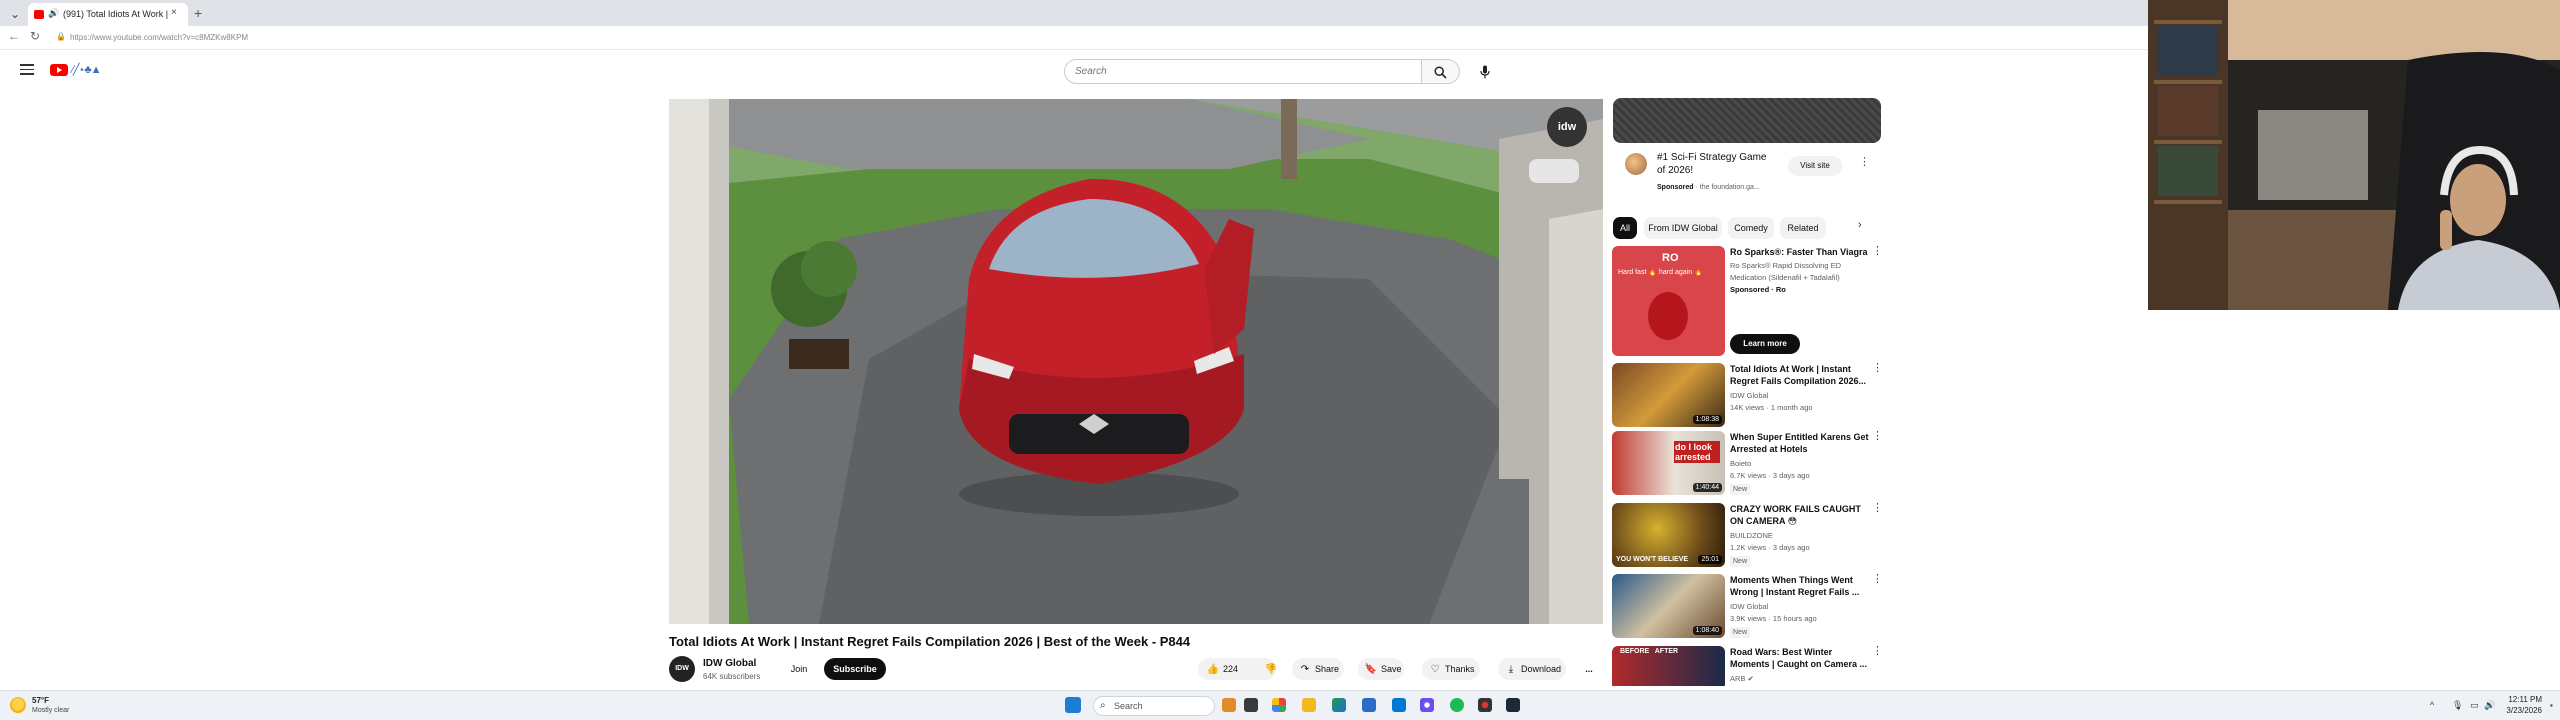 Image resolution: width=2560 pixels, height=720 pixels. What do you see at coordinates (1371, 669) in the screenshot?
I see `bookmark-icon: 🔖` at bounding box center [1371, 669].